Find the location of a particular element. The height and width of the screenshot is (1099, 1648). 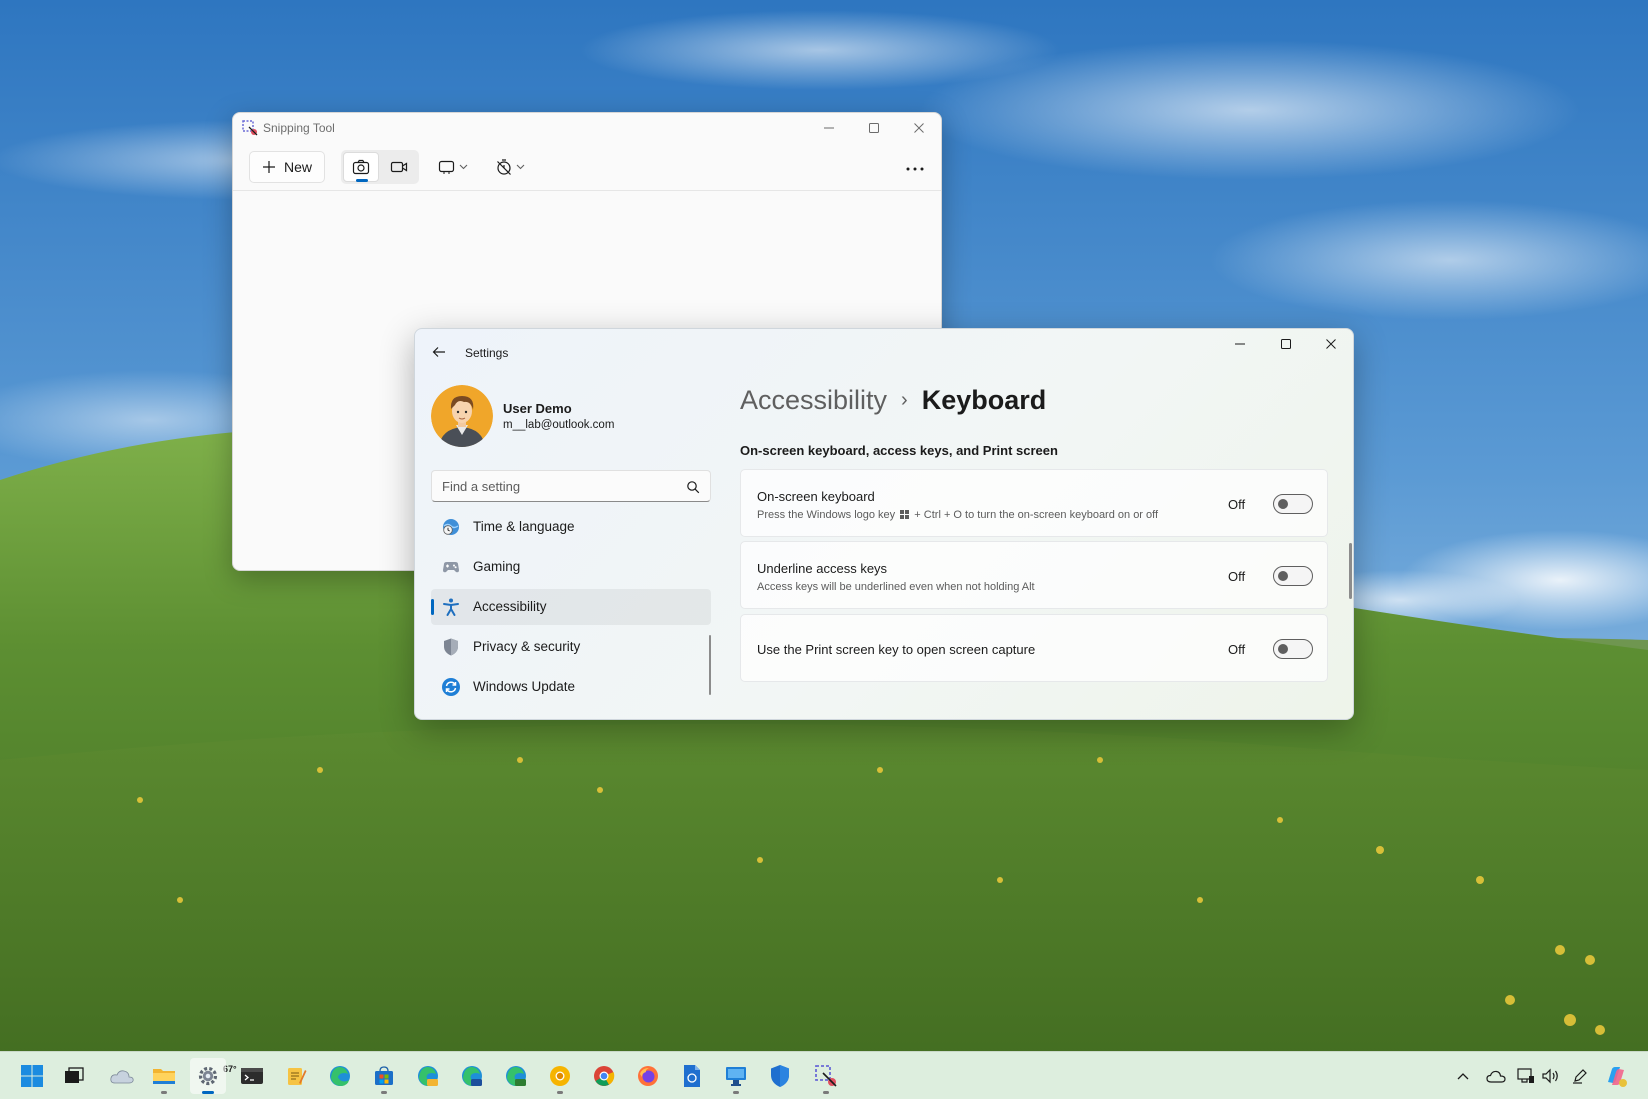

video-mode-button is located at coordinates (399, 167).